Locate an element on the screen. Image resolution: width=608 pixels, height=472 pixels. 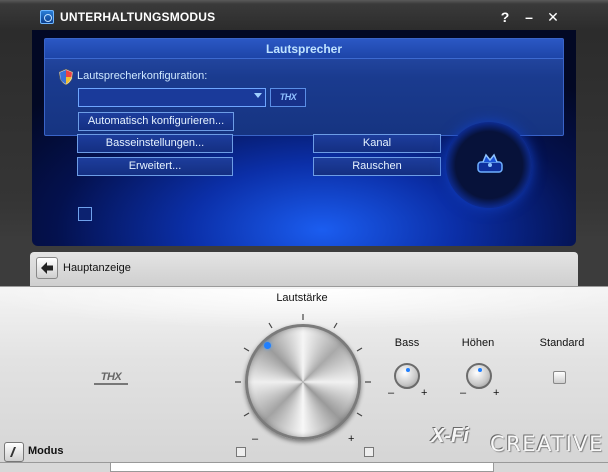
main-view-label: Hauptanzeige is located at coordinates (97, 268).